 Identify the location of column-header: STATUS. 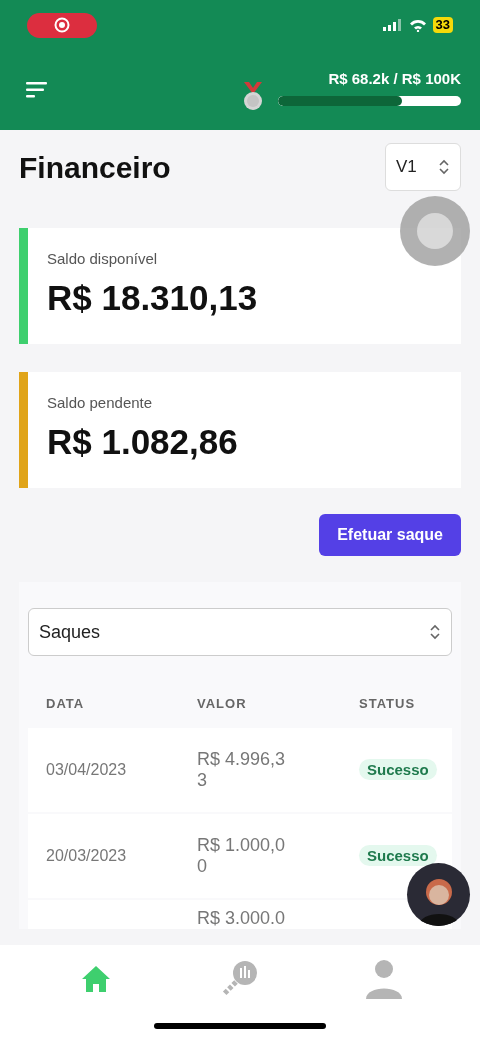
(388, 704).